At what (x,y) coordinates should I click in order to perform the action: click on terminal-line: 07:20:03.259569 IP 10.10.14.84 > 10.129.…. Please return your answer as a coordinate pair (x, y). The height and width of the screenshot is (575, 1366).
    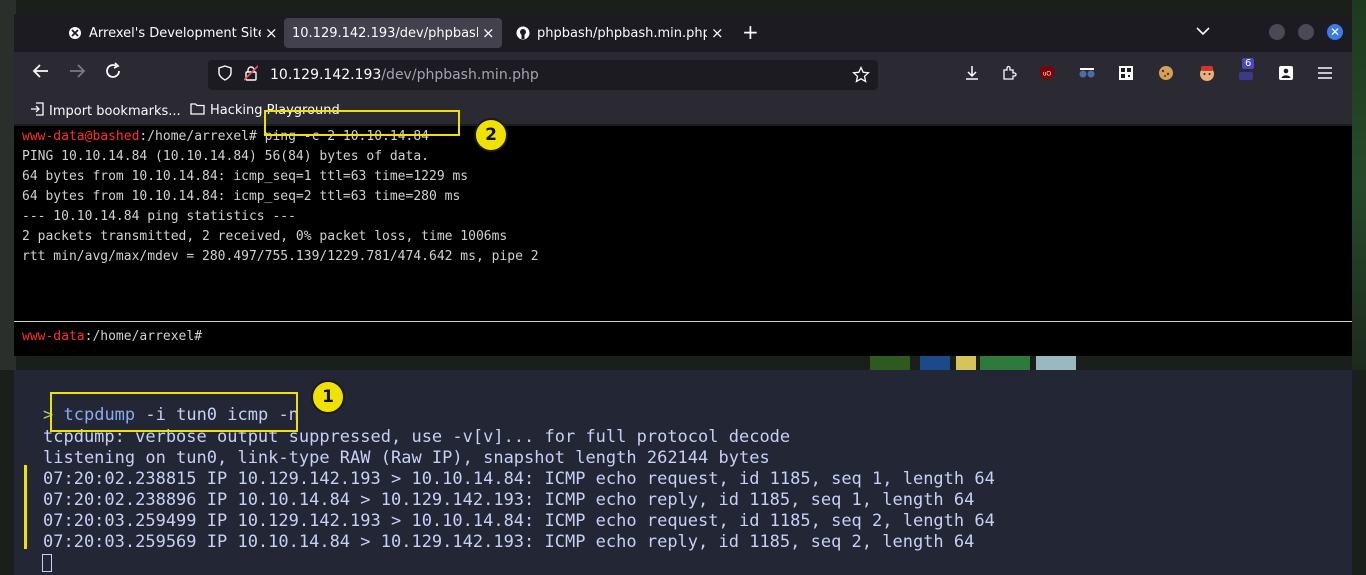
    Looking at the image, I should click on (509, 542).